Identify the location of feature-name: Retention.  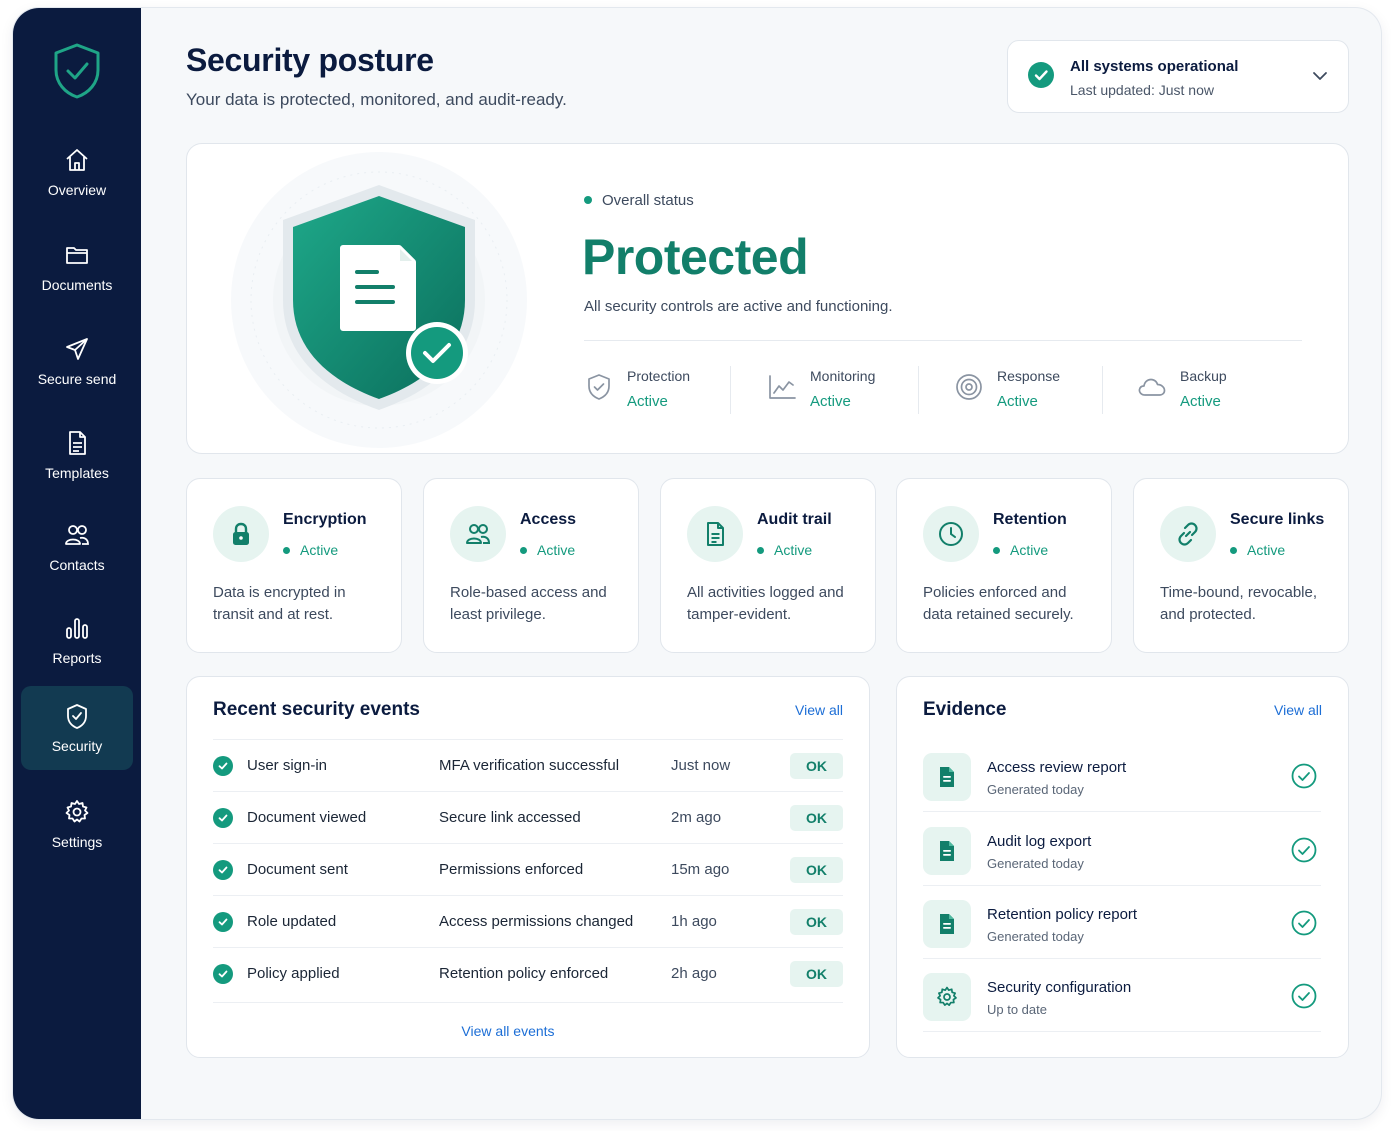
(1030, 519).